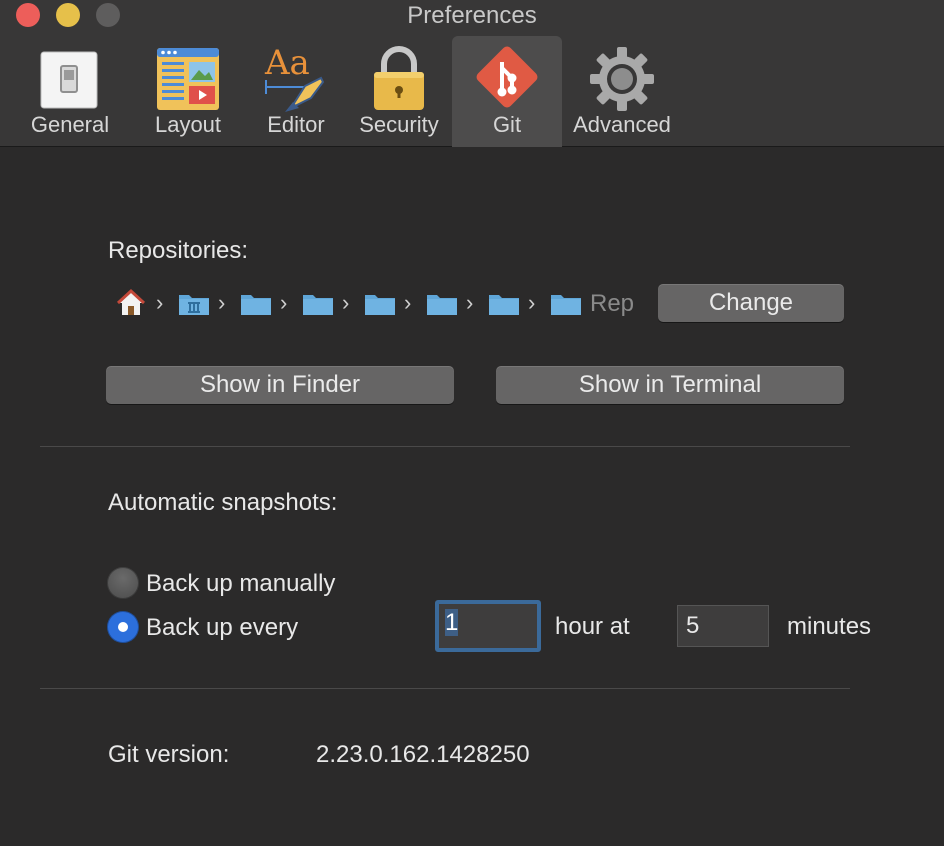 This screenshot has width=944, height=846. Describe the element at coordinates (622, 124) in the screenshot. I see `tab-advanced-label: Advanced` at that location.